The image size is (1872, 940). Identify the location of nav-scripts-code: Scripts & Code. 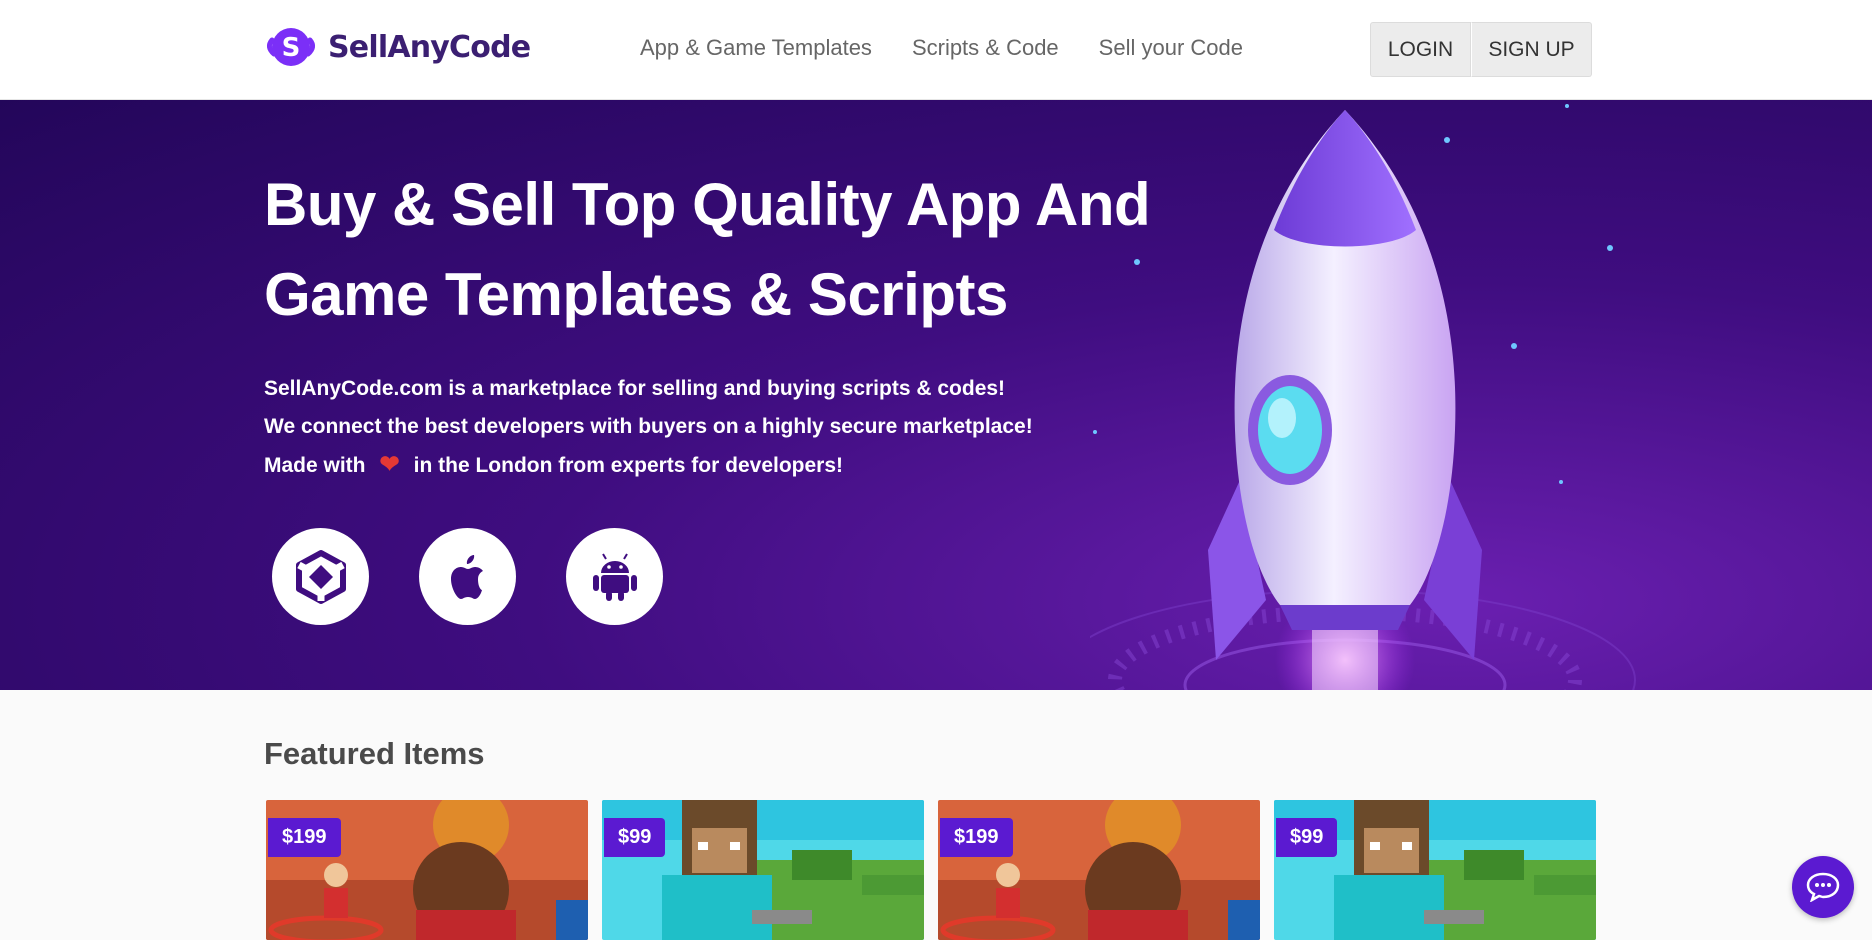
(985, 48).